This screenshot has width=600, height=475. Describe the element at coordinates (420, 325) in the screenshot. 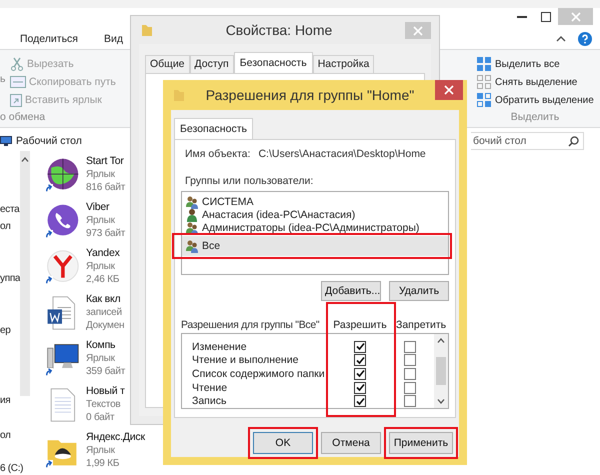

I see `column-header: Запретить` at that location.